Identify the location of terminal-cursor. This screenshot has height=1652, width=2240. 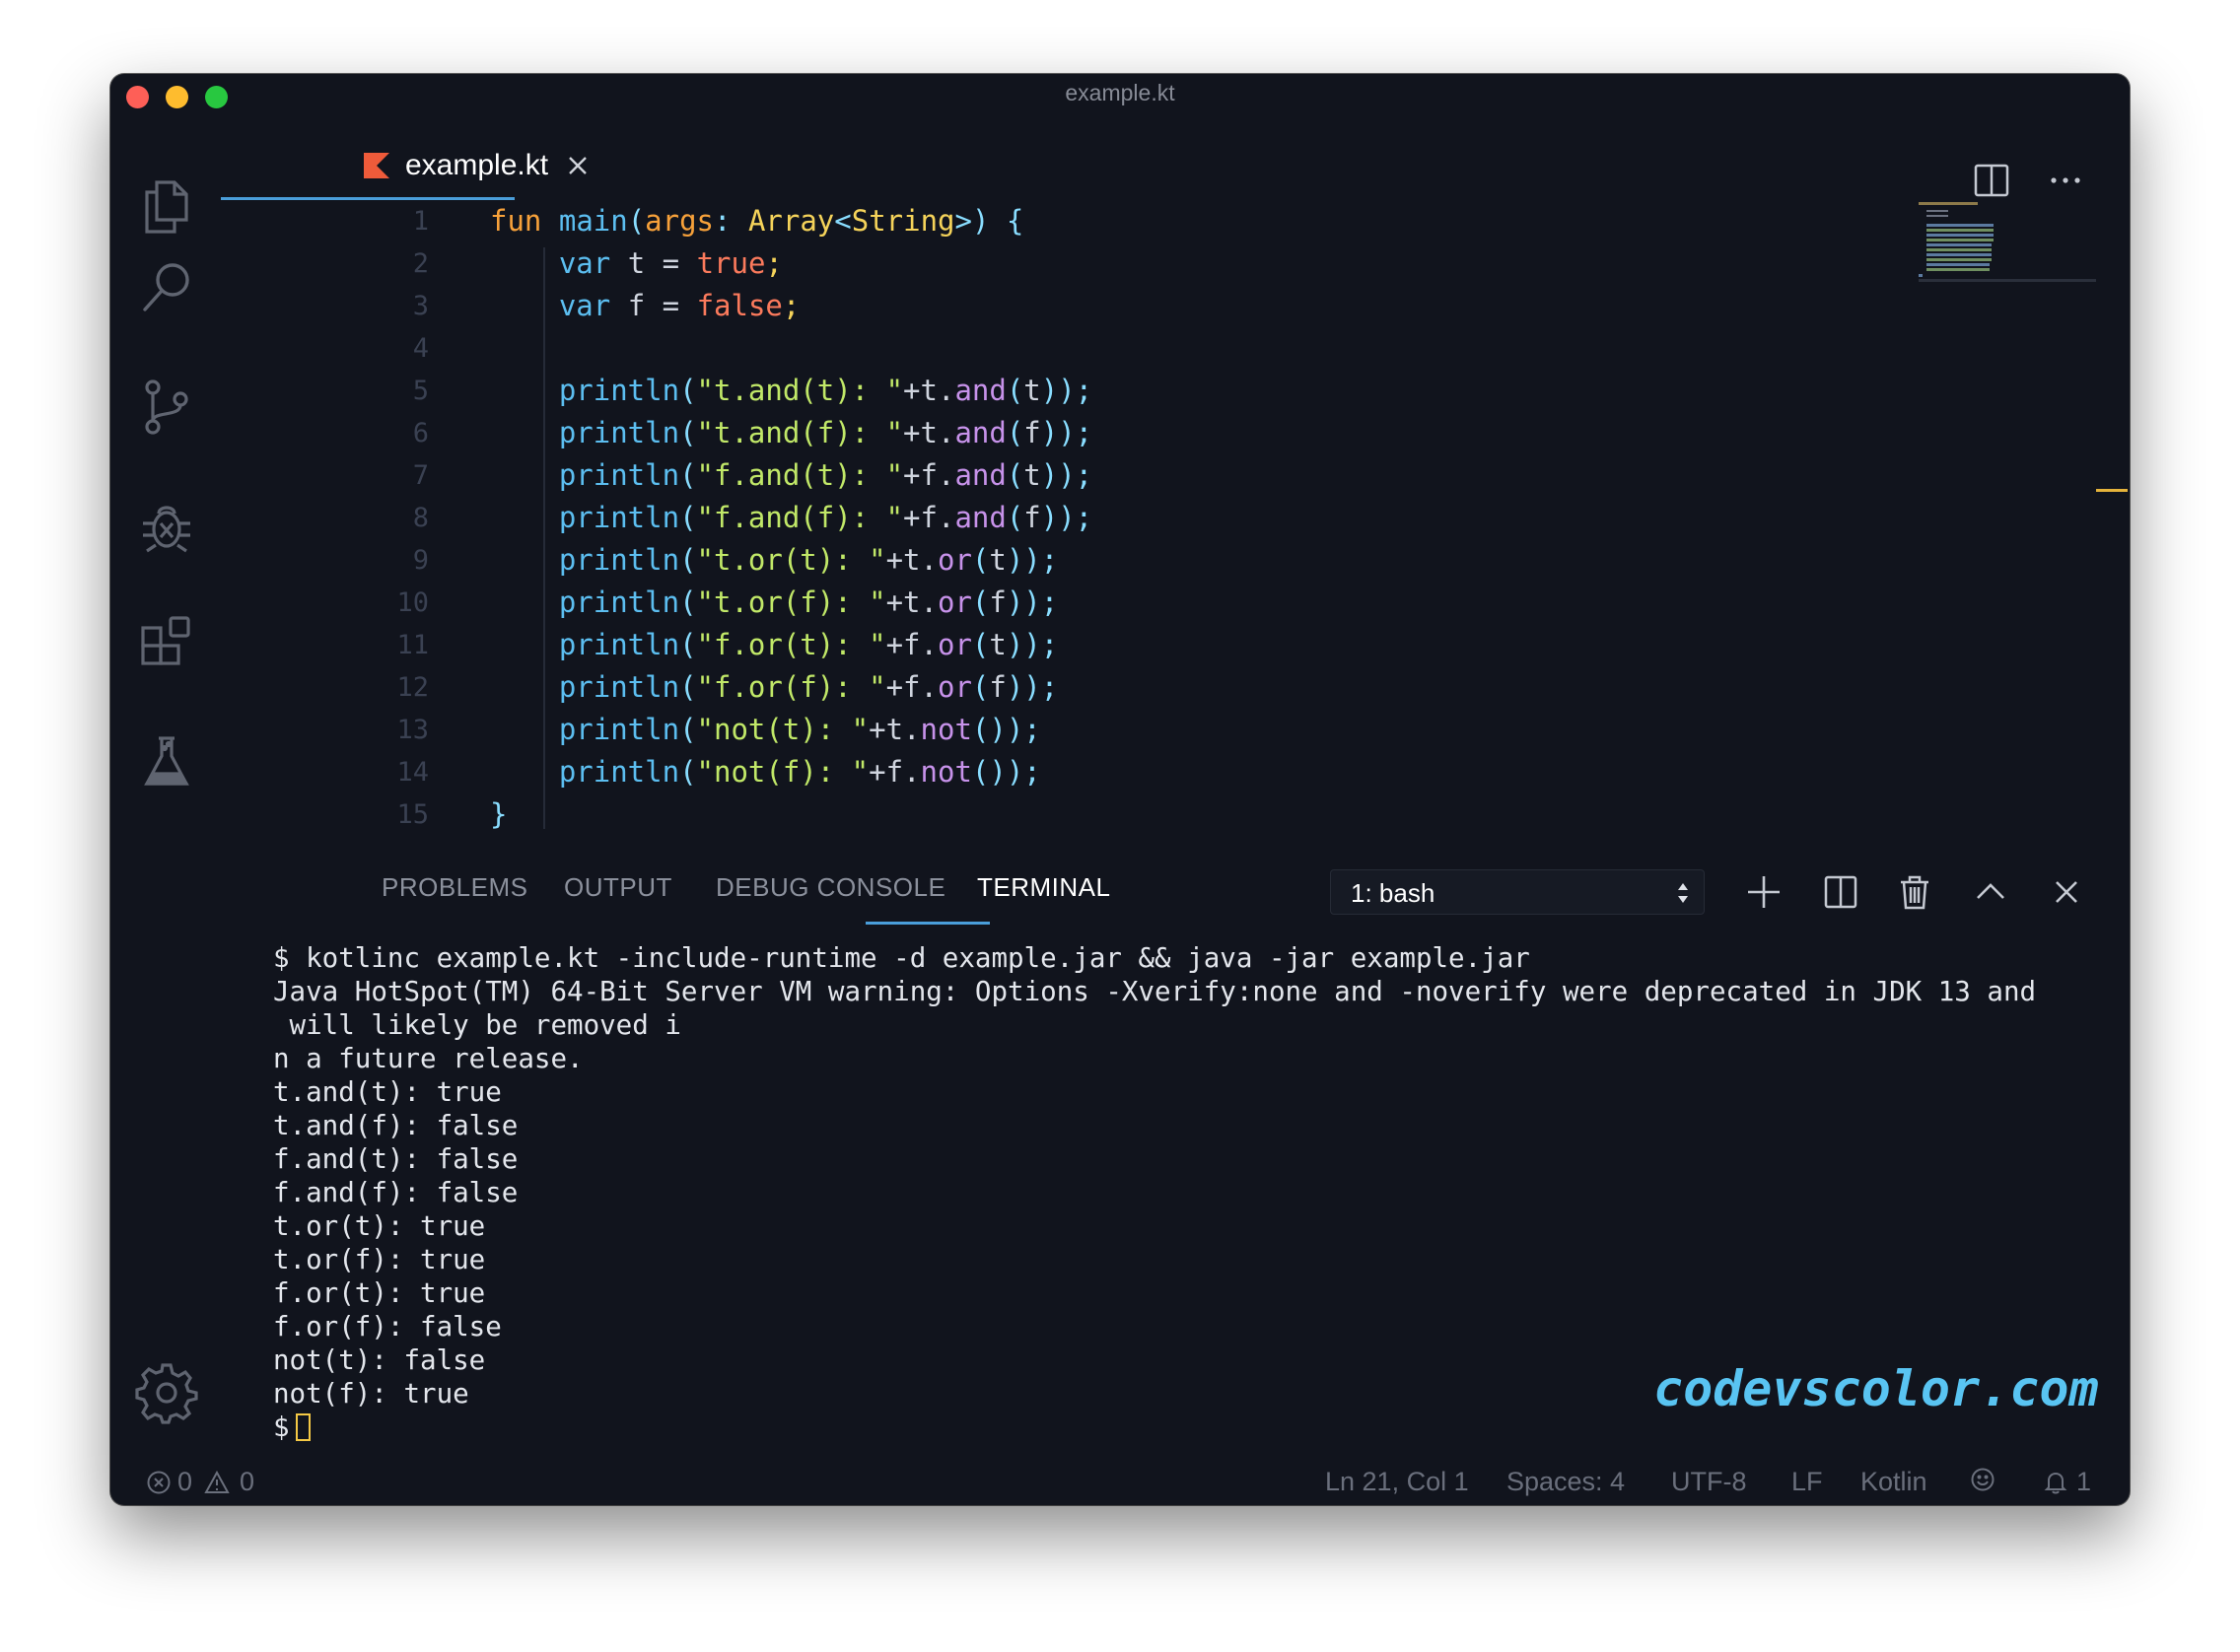
(303, 1427).